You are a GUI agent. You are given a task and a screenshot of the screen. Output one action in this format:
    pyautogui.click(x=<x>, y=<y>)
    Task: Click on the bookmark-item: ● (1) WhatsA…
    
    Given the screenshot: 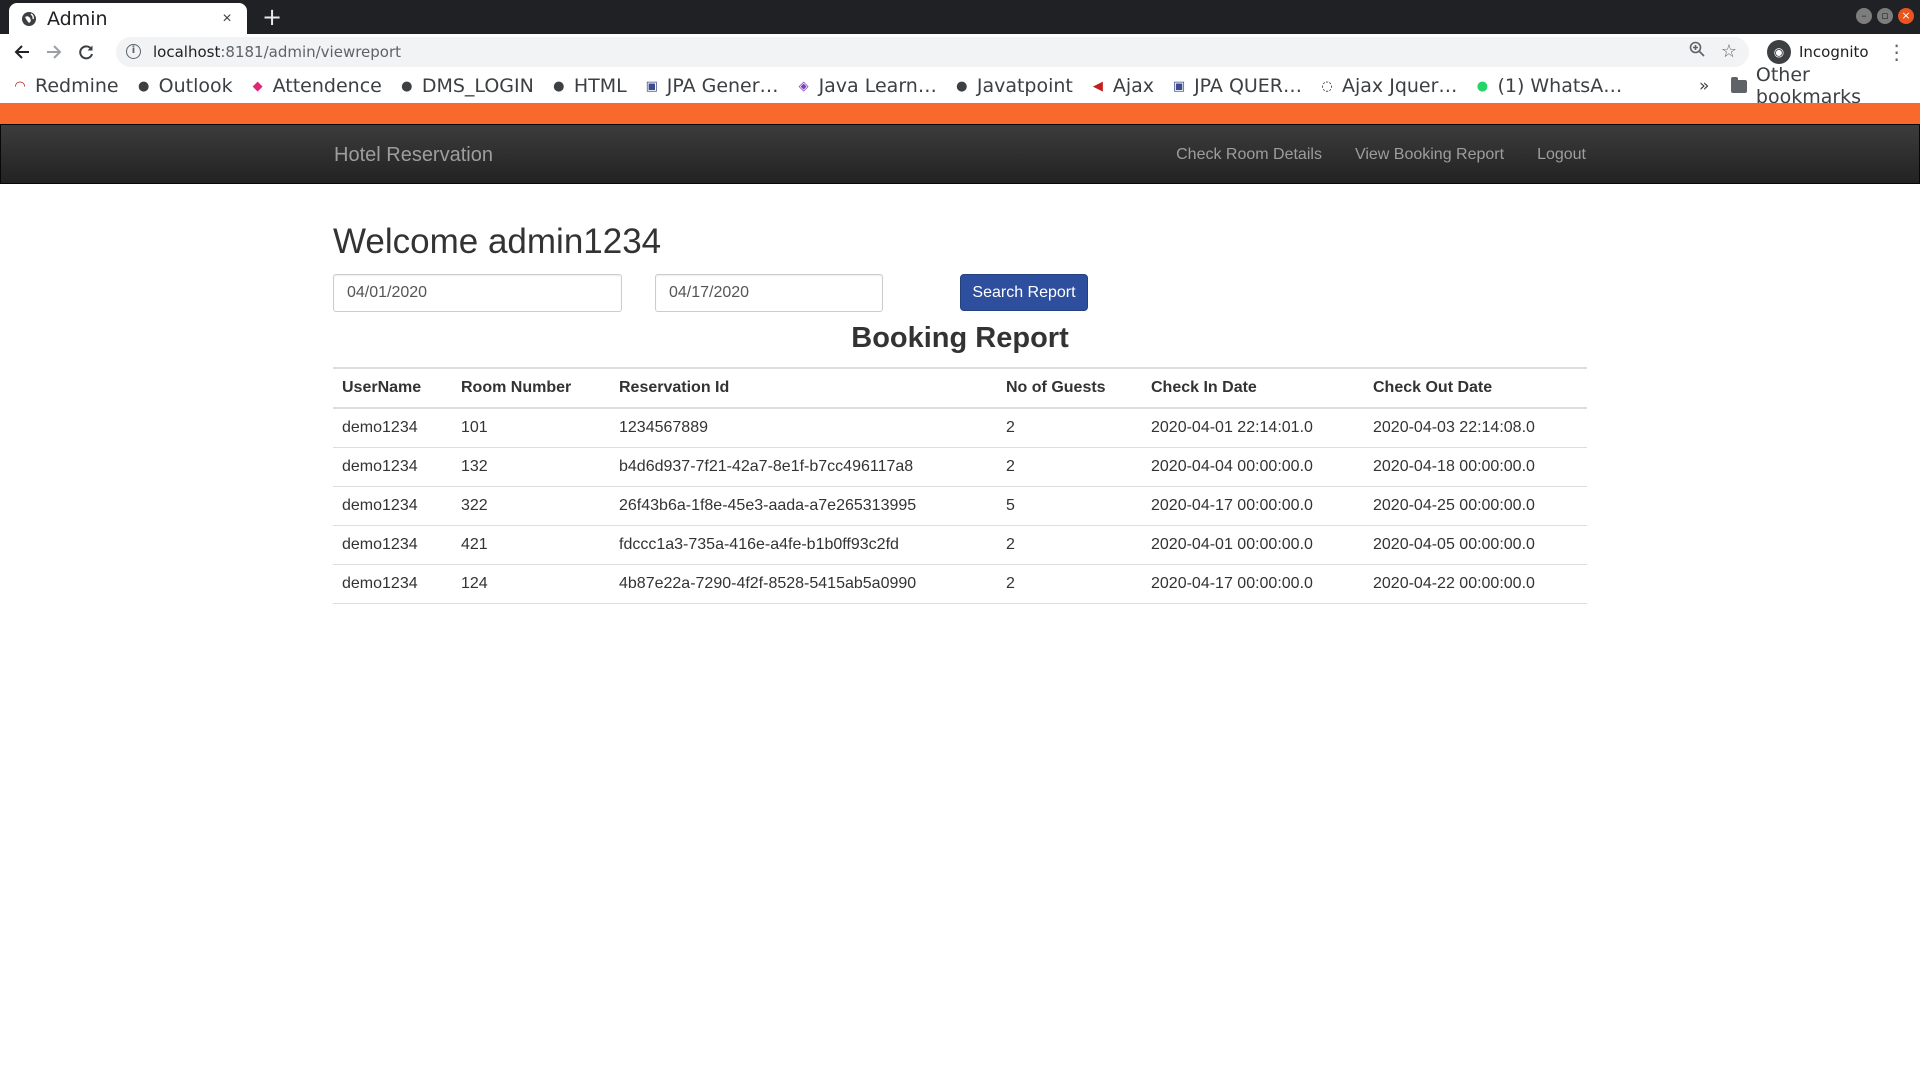 What is the action you would take?
    pyautogui.click(x=1548, y=86)
    